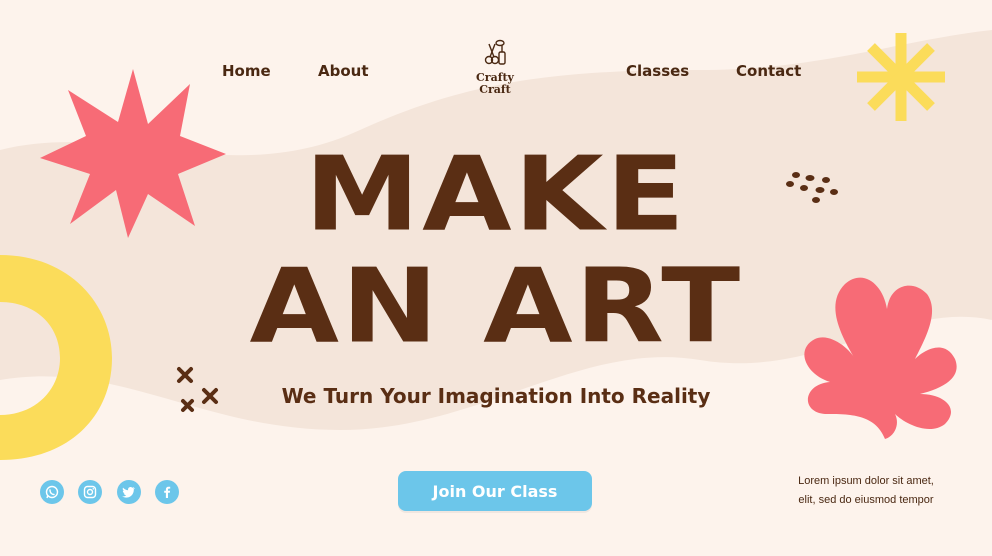  What do you see at coordinates (496, 307) in the screenshot?
I see `hero-headline-line2: AN ART` at bounding box center [496, 307].